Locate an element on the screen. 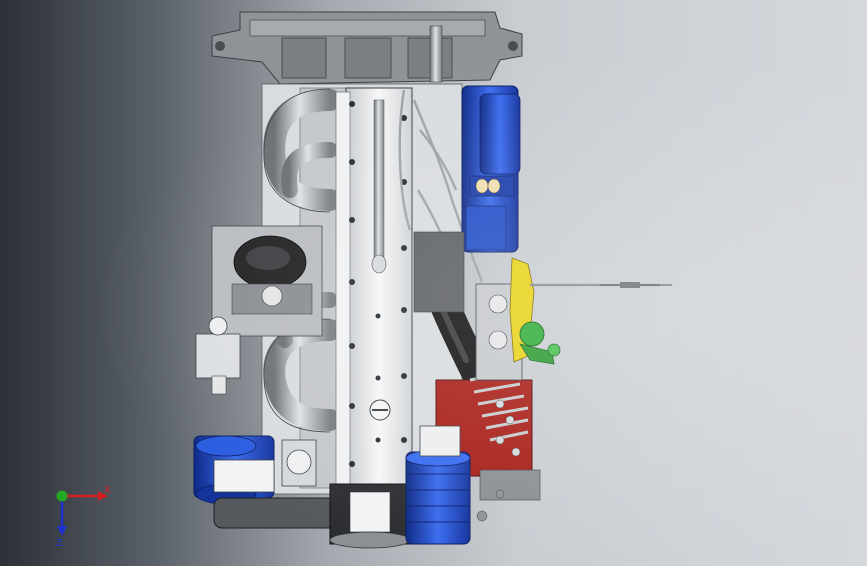 The image size is (867, 566). z-axis-label: Z is located at coordinates (59, 543).